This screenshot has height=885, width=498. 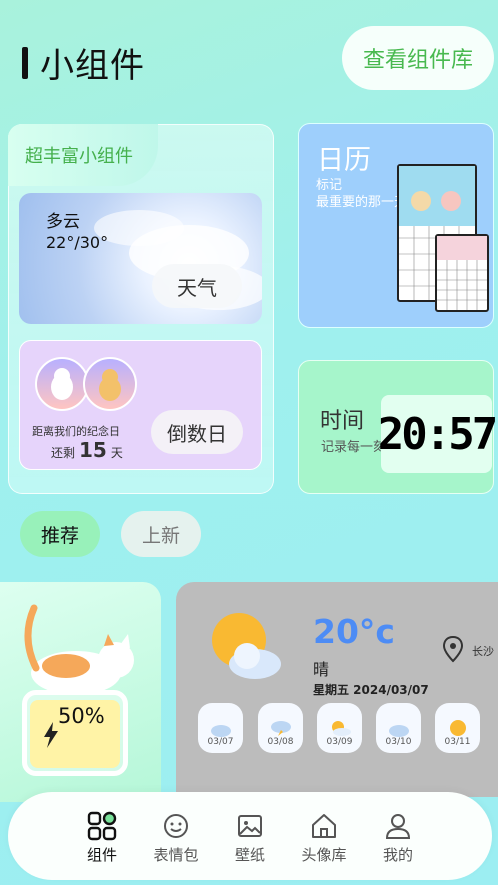 What do you see at coordinates (462, 273) in the screenshot?
I see `calendar-page-icon` at bounding box center [462, 273].